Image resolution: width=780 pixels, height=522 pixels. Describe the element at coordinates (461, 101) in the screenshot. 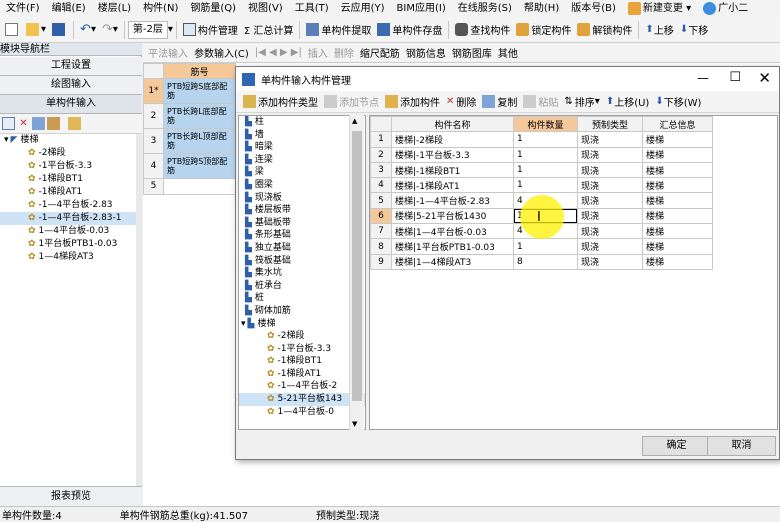

I see `delete-button: ✕ 删除` at that location.